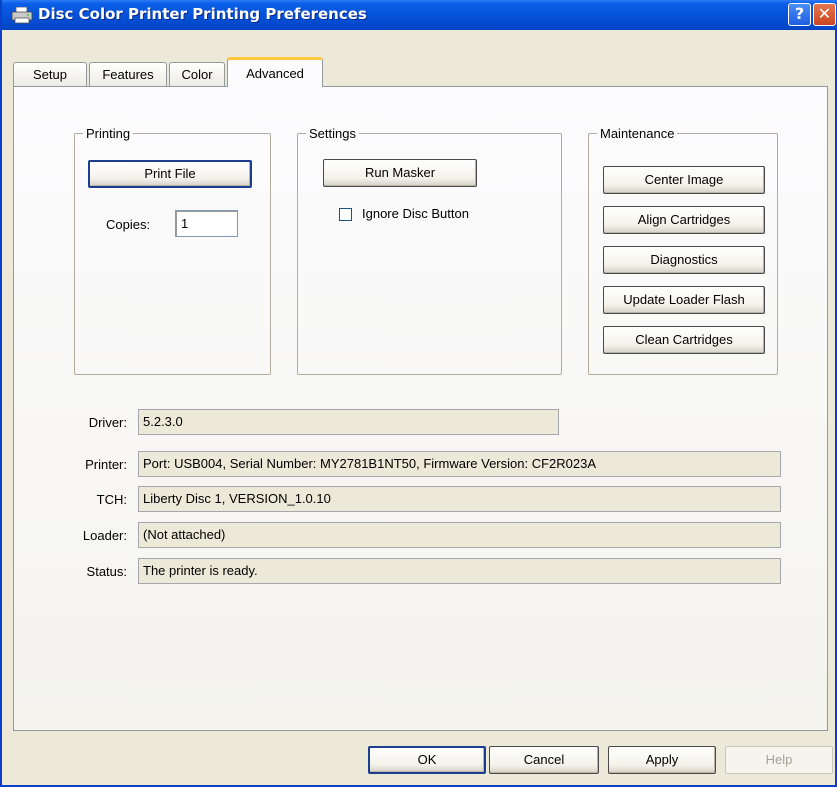 Image resolution: width=837 pixels, height=787 pixels. What do you see at coordinates (22, 15) in the screenshot?
I see `printer-icon` at bounding box center [22, 15].